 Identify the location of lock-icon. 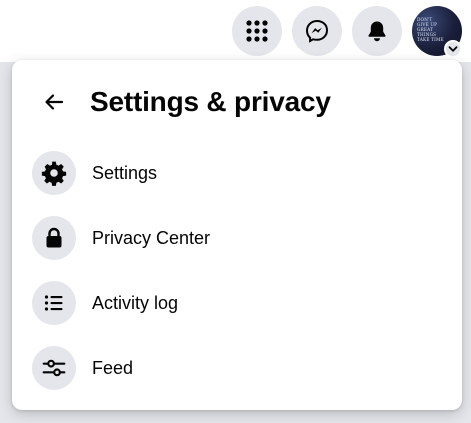
(54, 237).